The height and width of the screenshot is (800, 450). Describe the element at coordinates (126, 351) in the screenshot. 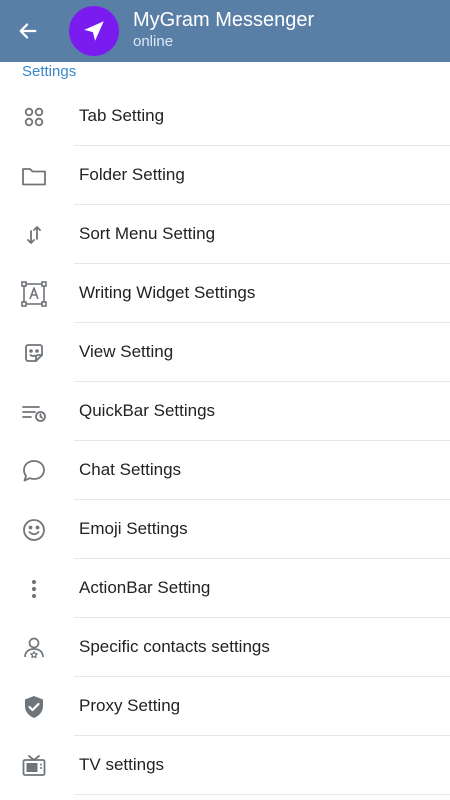

I see `settings-item-label: View Setting` at that location.